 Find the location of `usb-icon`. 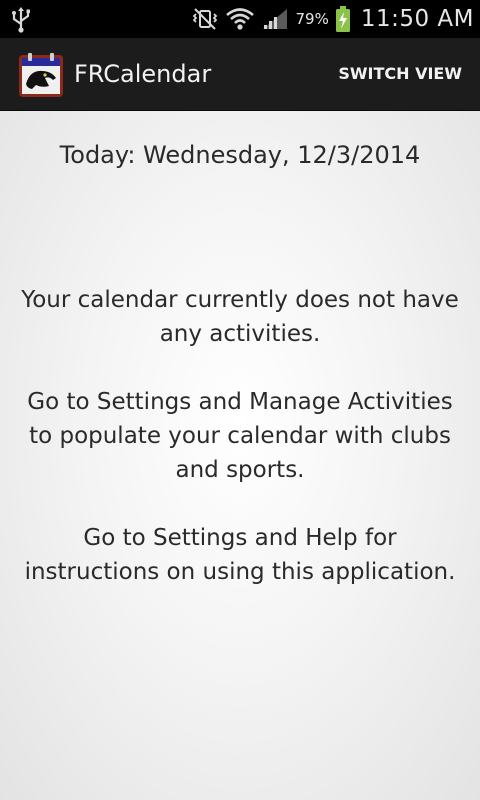

usb-icon is located at coordinates (21, 20).